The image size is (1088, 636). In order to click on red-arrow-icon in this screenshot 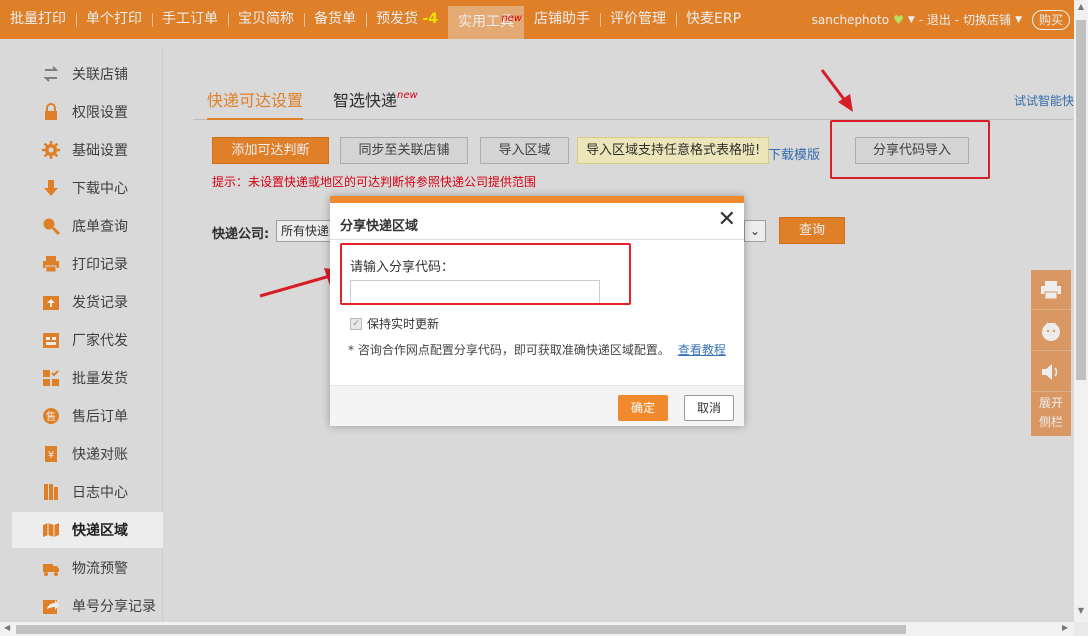, I will do `click(836, 90)`.